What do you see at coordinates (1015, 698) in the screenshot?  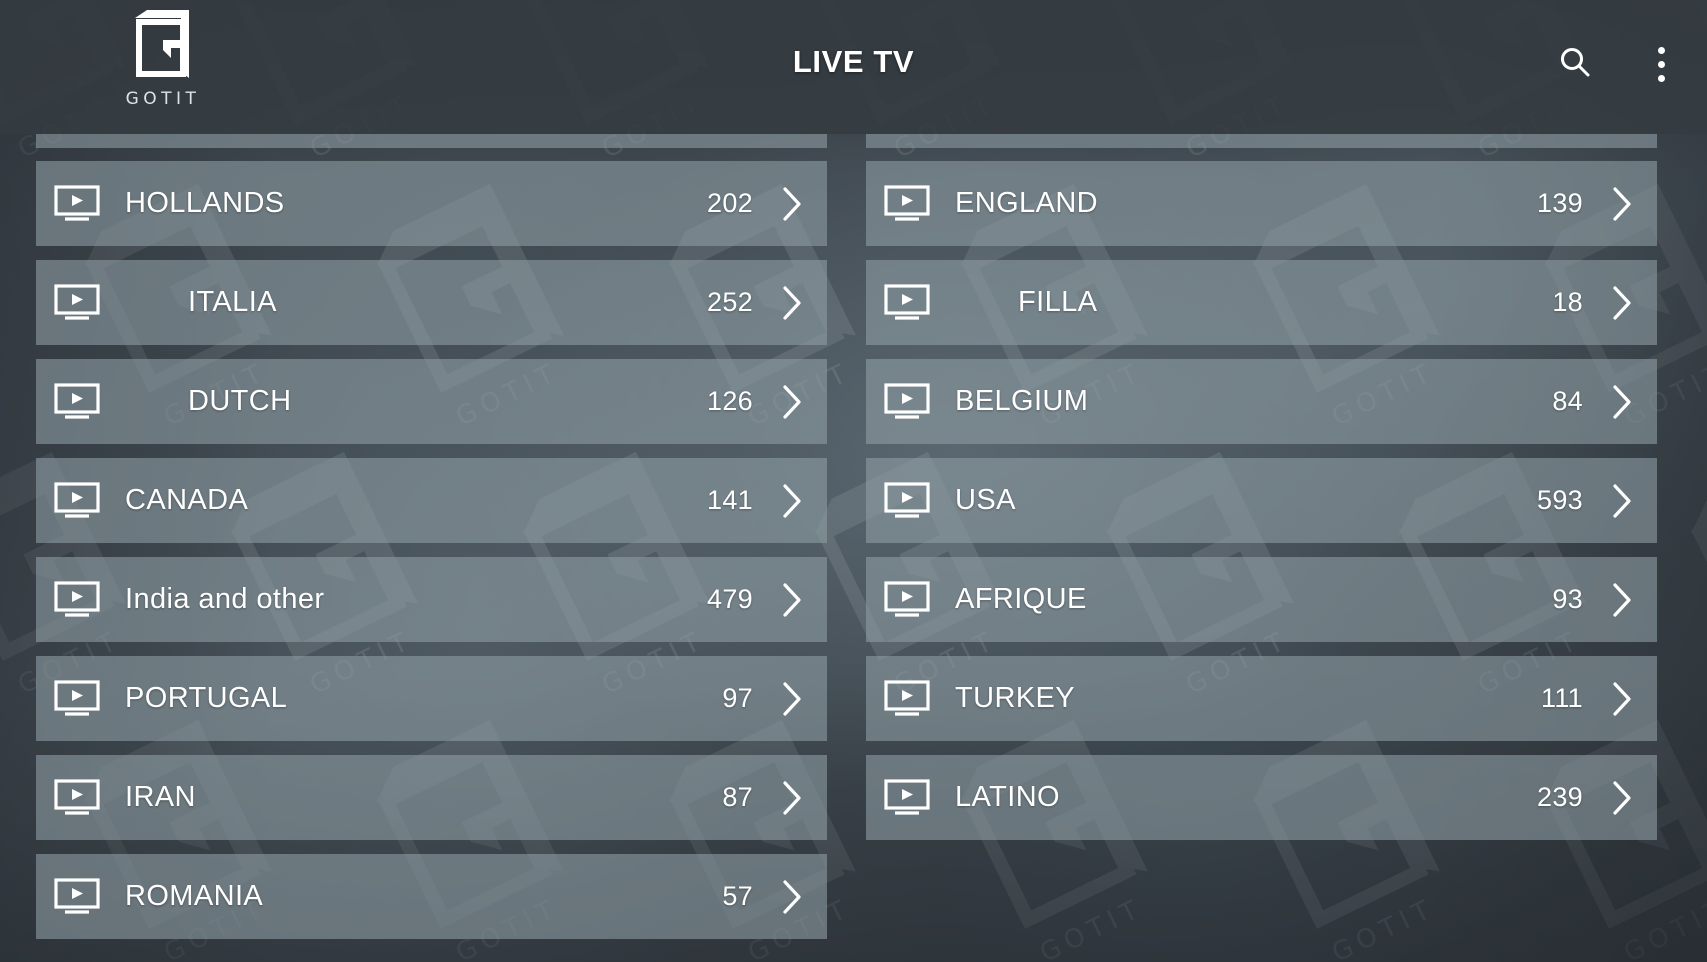 I see `category-label: TURKEY` at bounding box center [1015, 698].